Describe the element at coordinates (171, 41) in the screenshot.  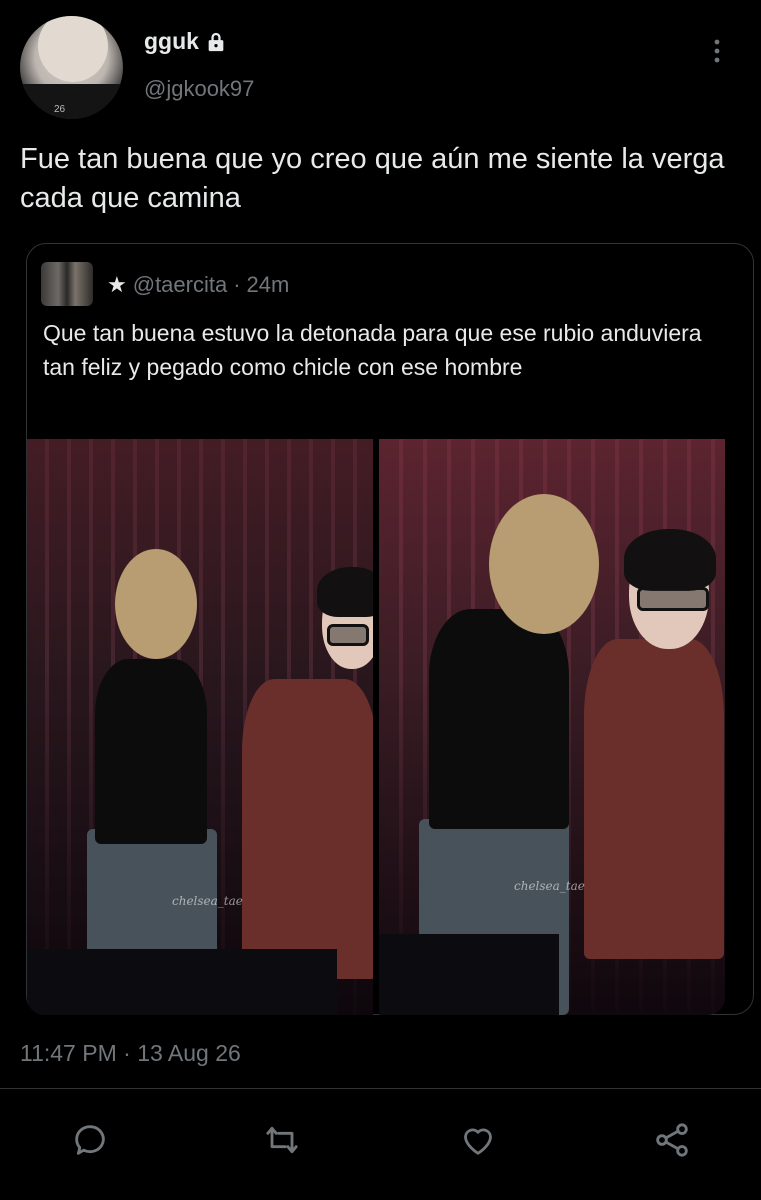
I see `author-display-name: gguk` at that location.